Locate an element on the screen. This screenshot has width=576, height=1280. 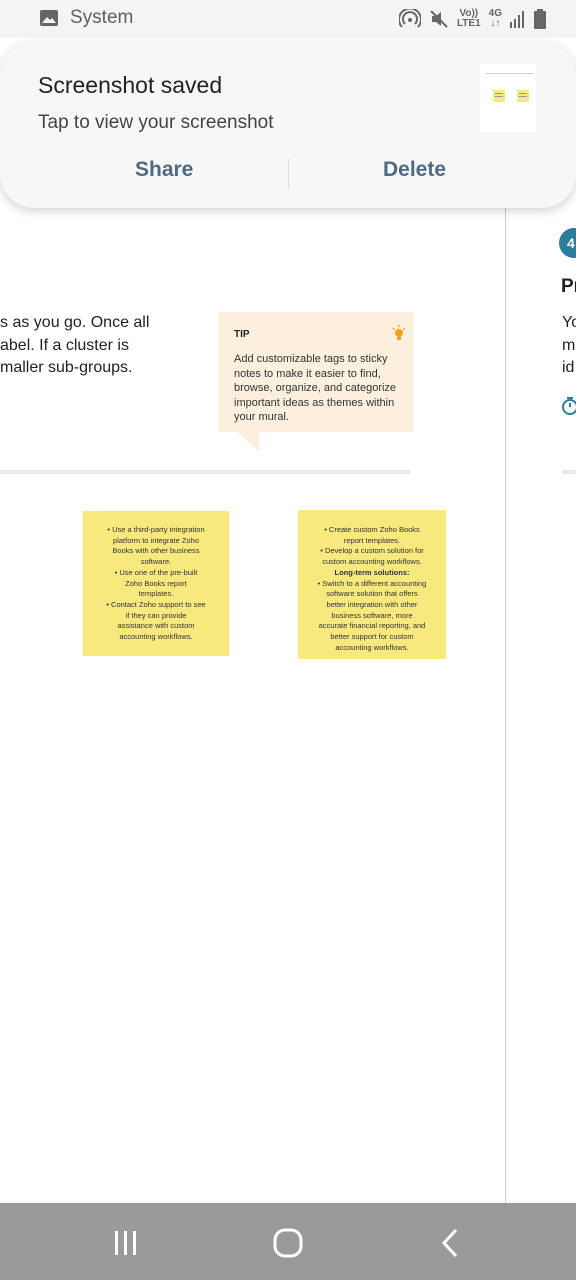
back-button is located at coordinates (450, 1243).